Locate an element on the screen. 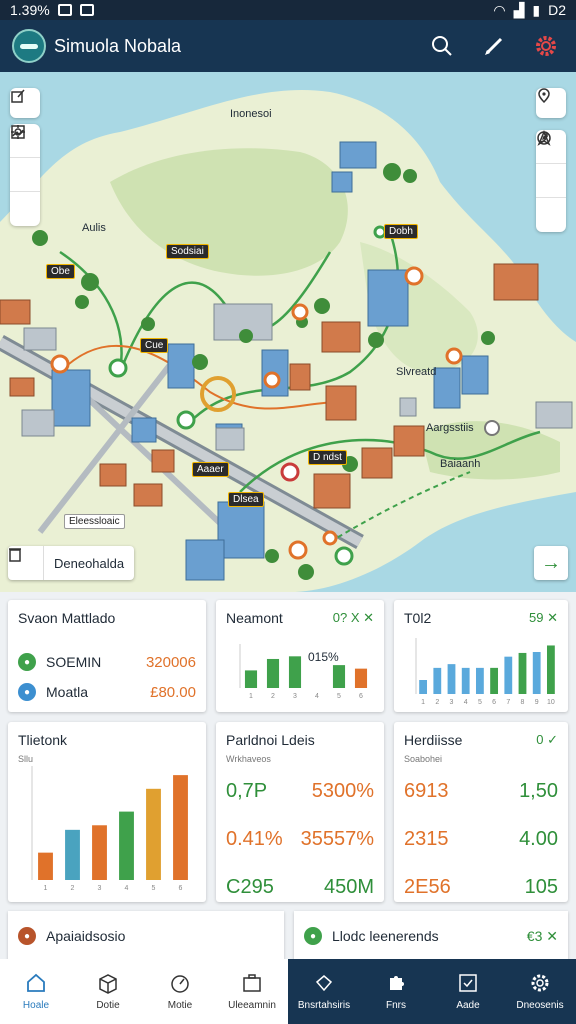  map-tag: Sodsiai is located at coordinates (187, 251).